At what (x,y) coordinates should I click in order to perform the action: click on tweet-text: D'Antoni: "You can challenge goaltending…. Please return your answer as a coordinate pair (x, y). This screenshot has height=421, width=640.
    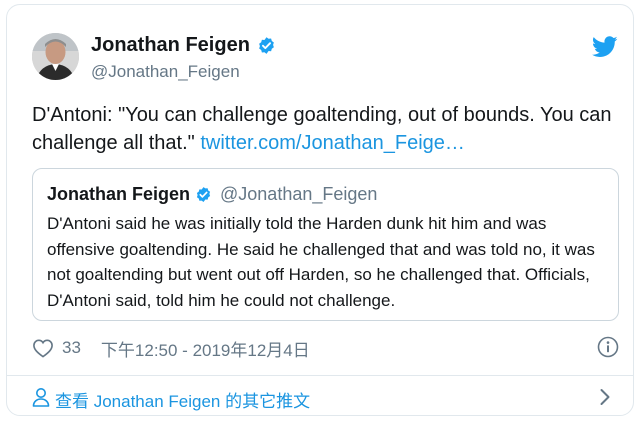
    Looking at the image, I should click on (322, 129).